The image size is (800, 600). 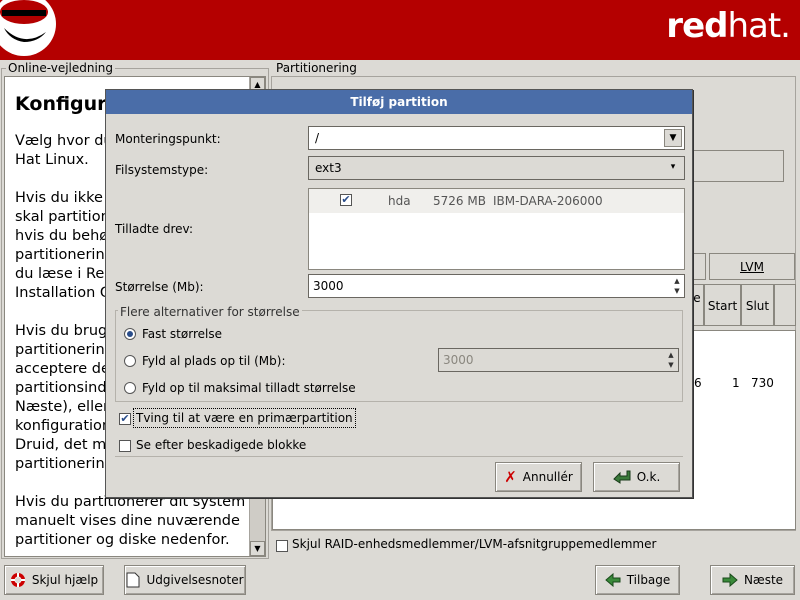 I want to click on fill-upto-label: Fyld al plads op til (Mb):, so click(x=214, y=361).